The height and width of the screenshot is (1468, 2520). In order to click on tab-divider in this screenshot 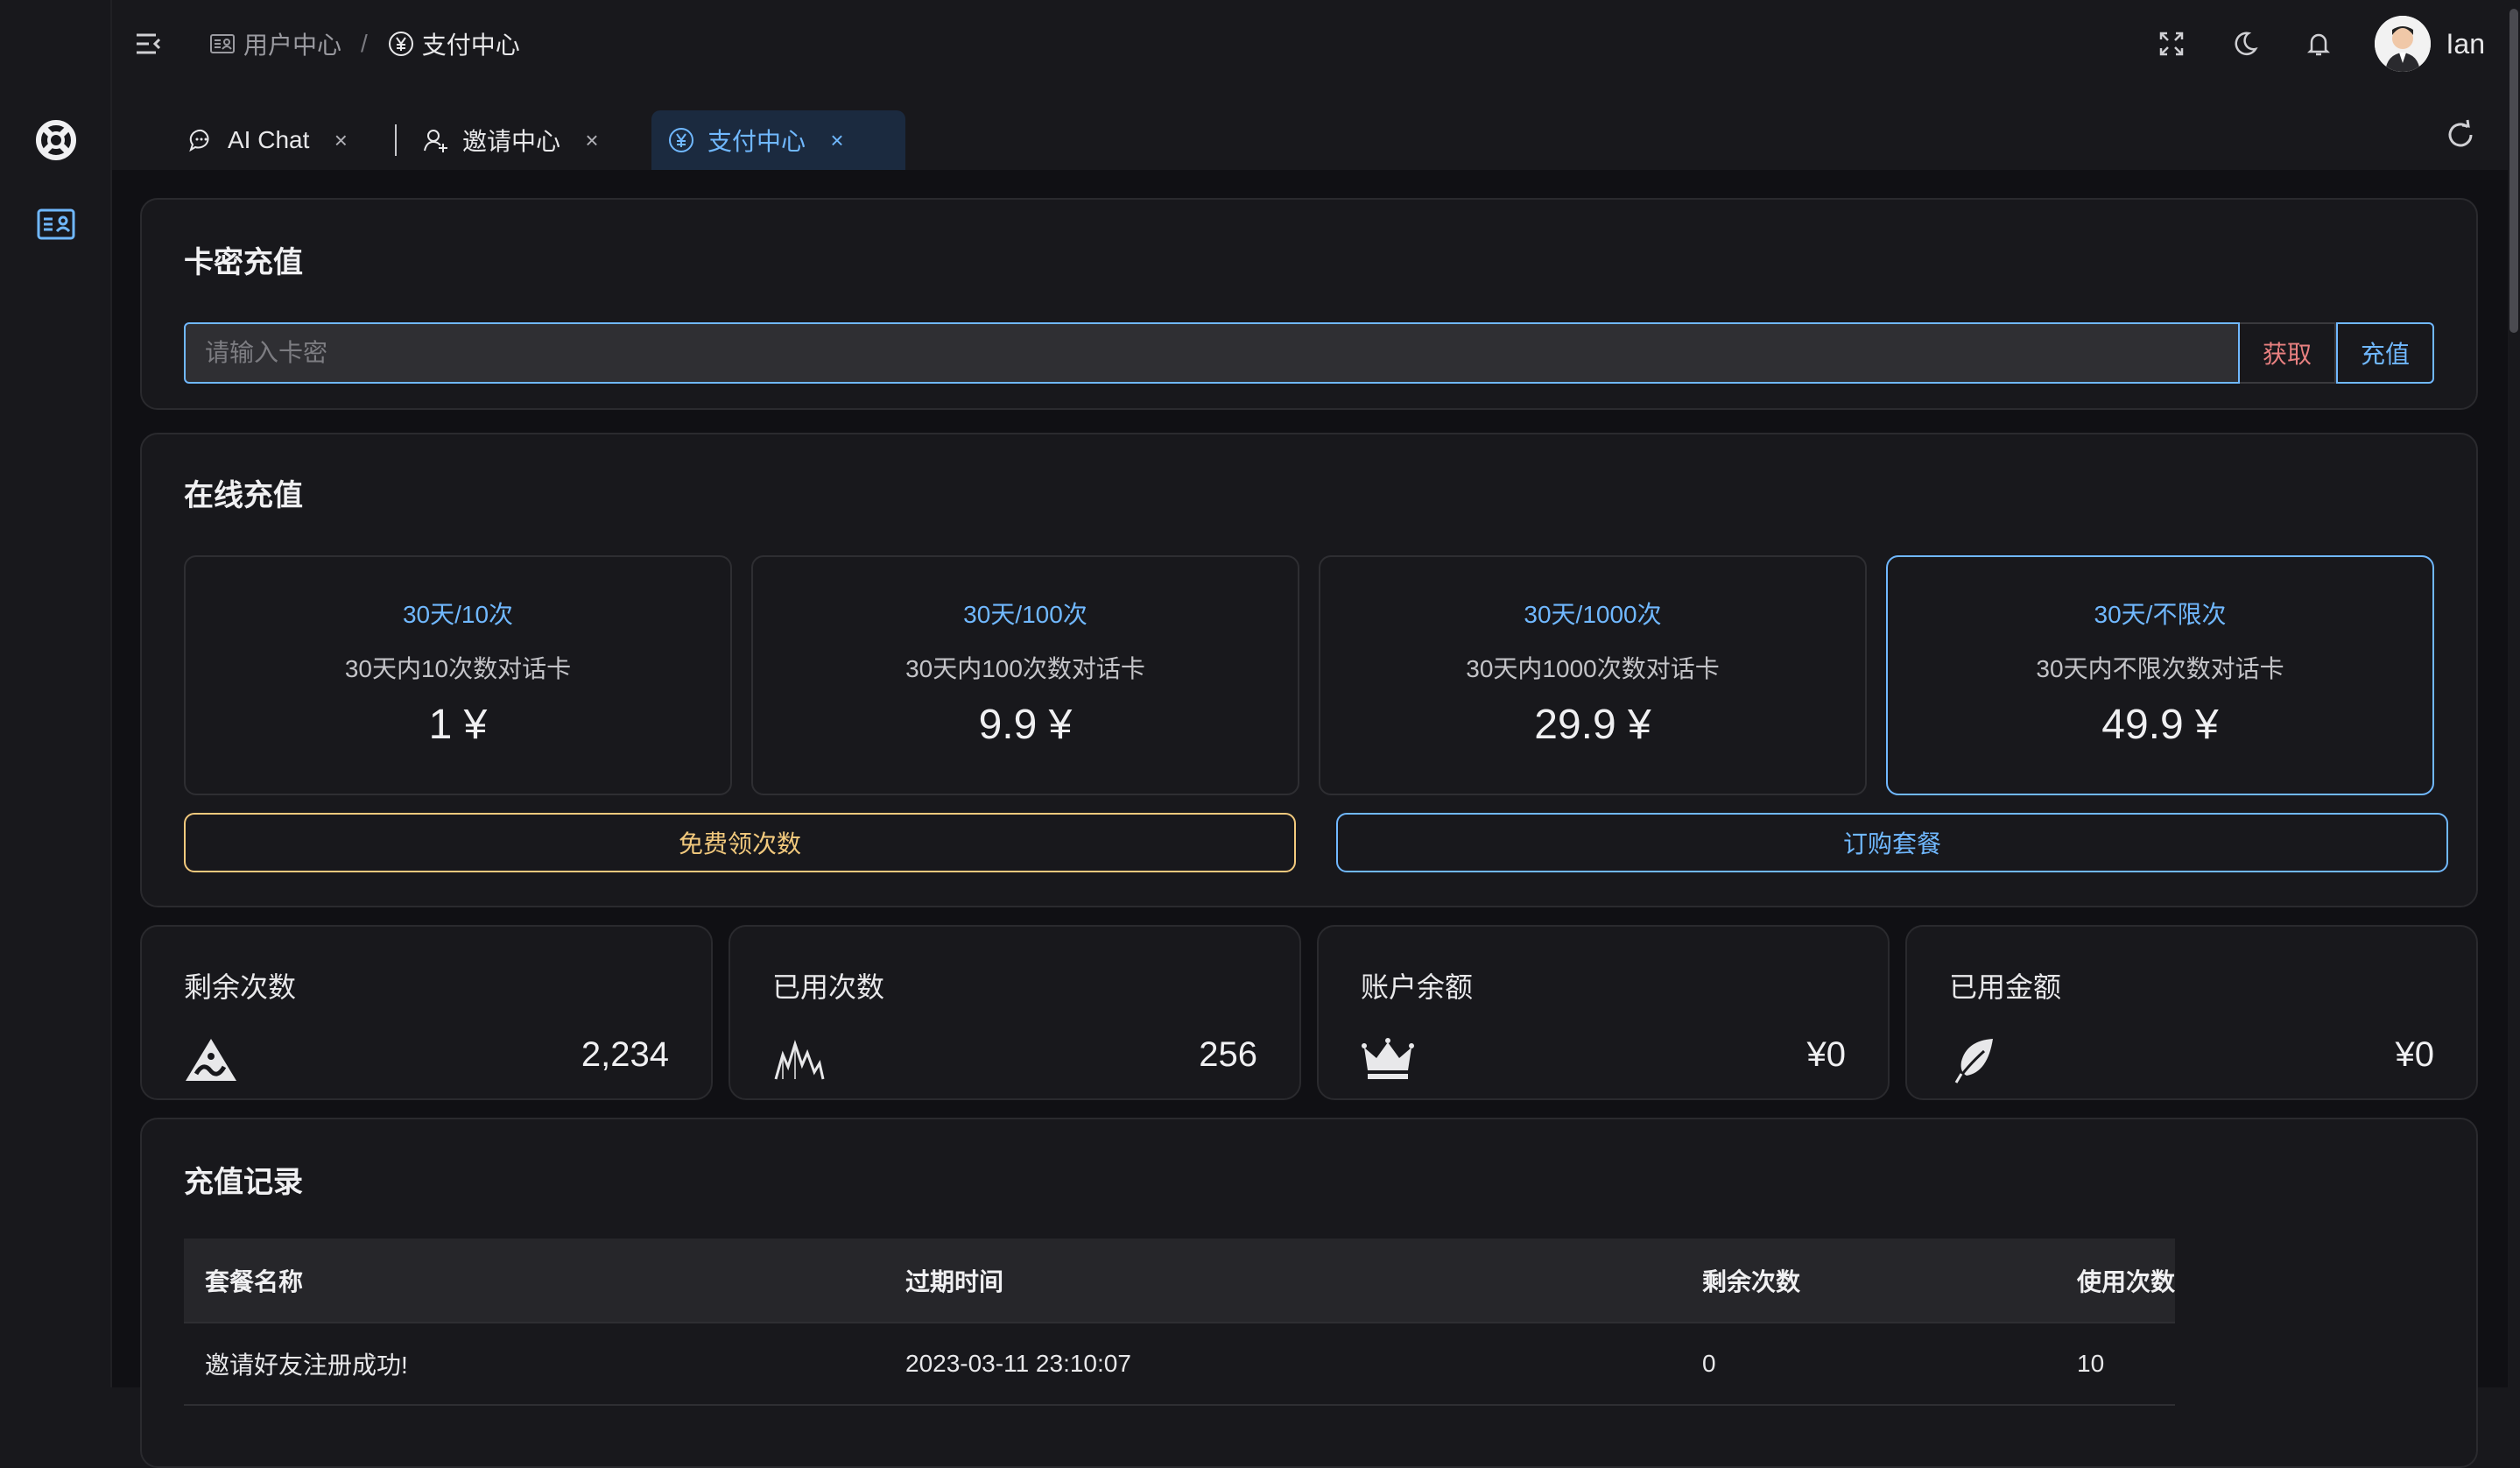, I will do `click(396, 140)`.